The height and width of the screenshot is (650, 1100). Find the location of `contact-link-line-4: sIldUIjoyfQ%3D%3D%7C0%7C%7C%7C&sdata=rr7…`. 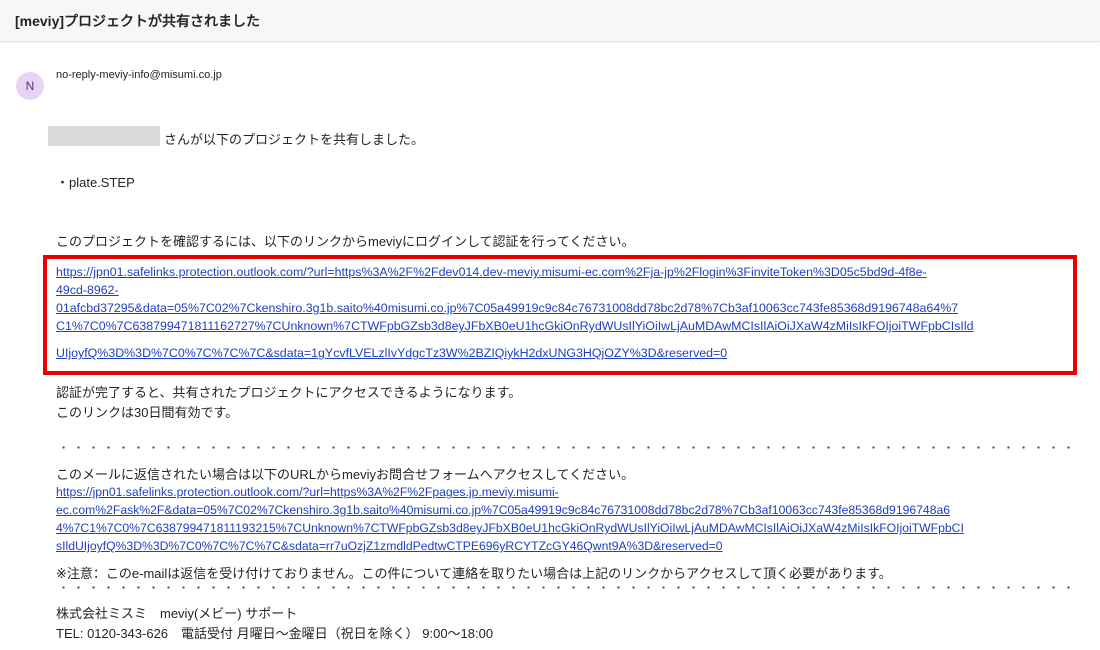

contact-link-line-4: sIldUIjoyfQ%3D%3D%7C0%7C%7C%7C&sdata=rr7… is located at coordinates (389, 546).